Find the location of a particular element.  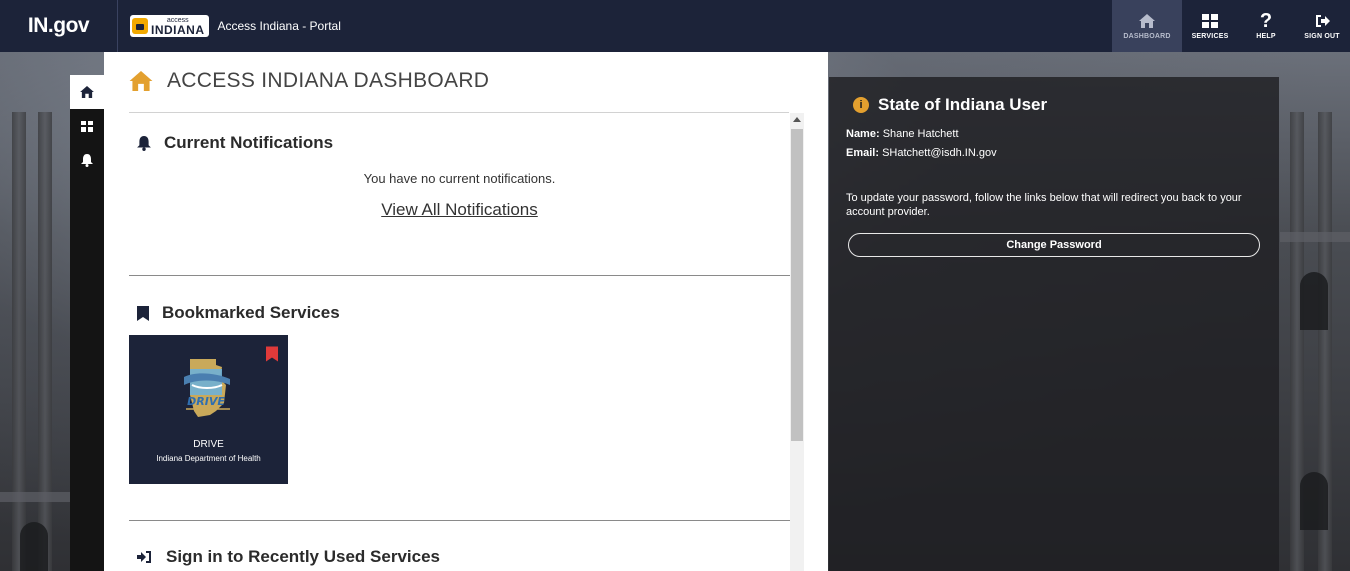

sign-out-icon is located at coordinates (1322, 21).